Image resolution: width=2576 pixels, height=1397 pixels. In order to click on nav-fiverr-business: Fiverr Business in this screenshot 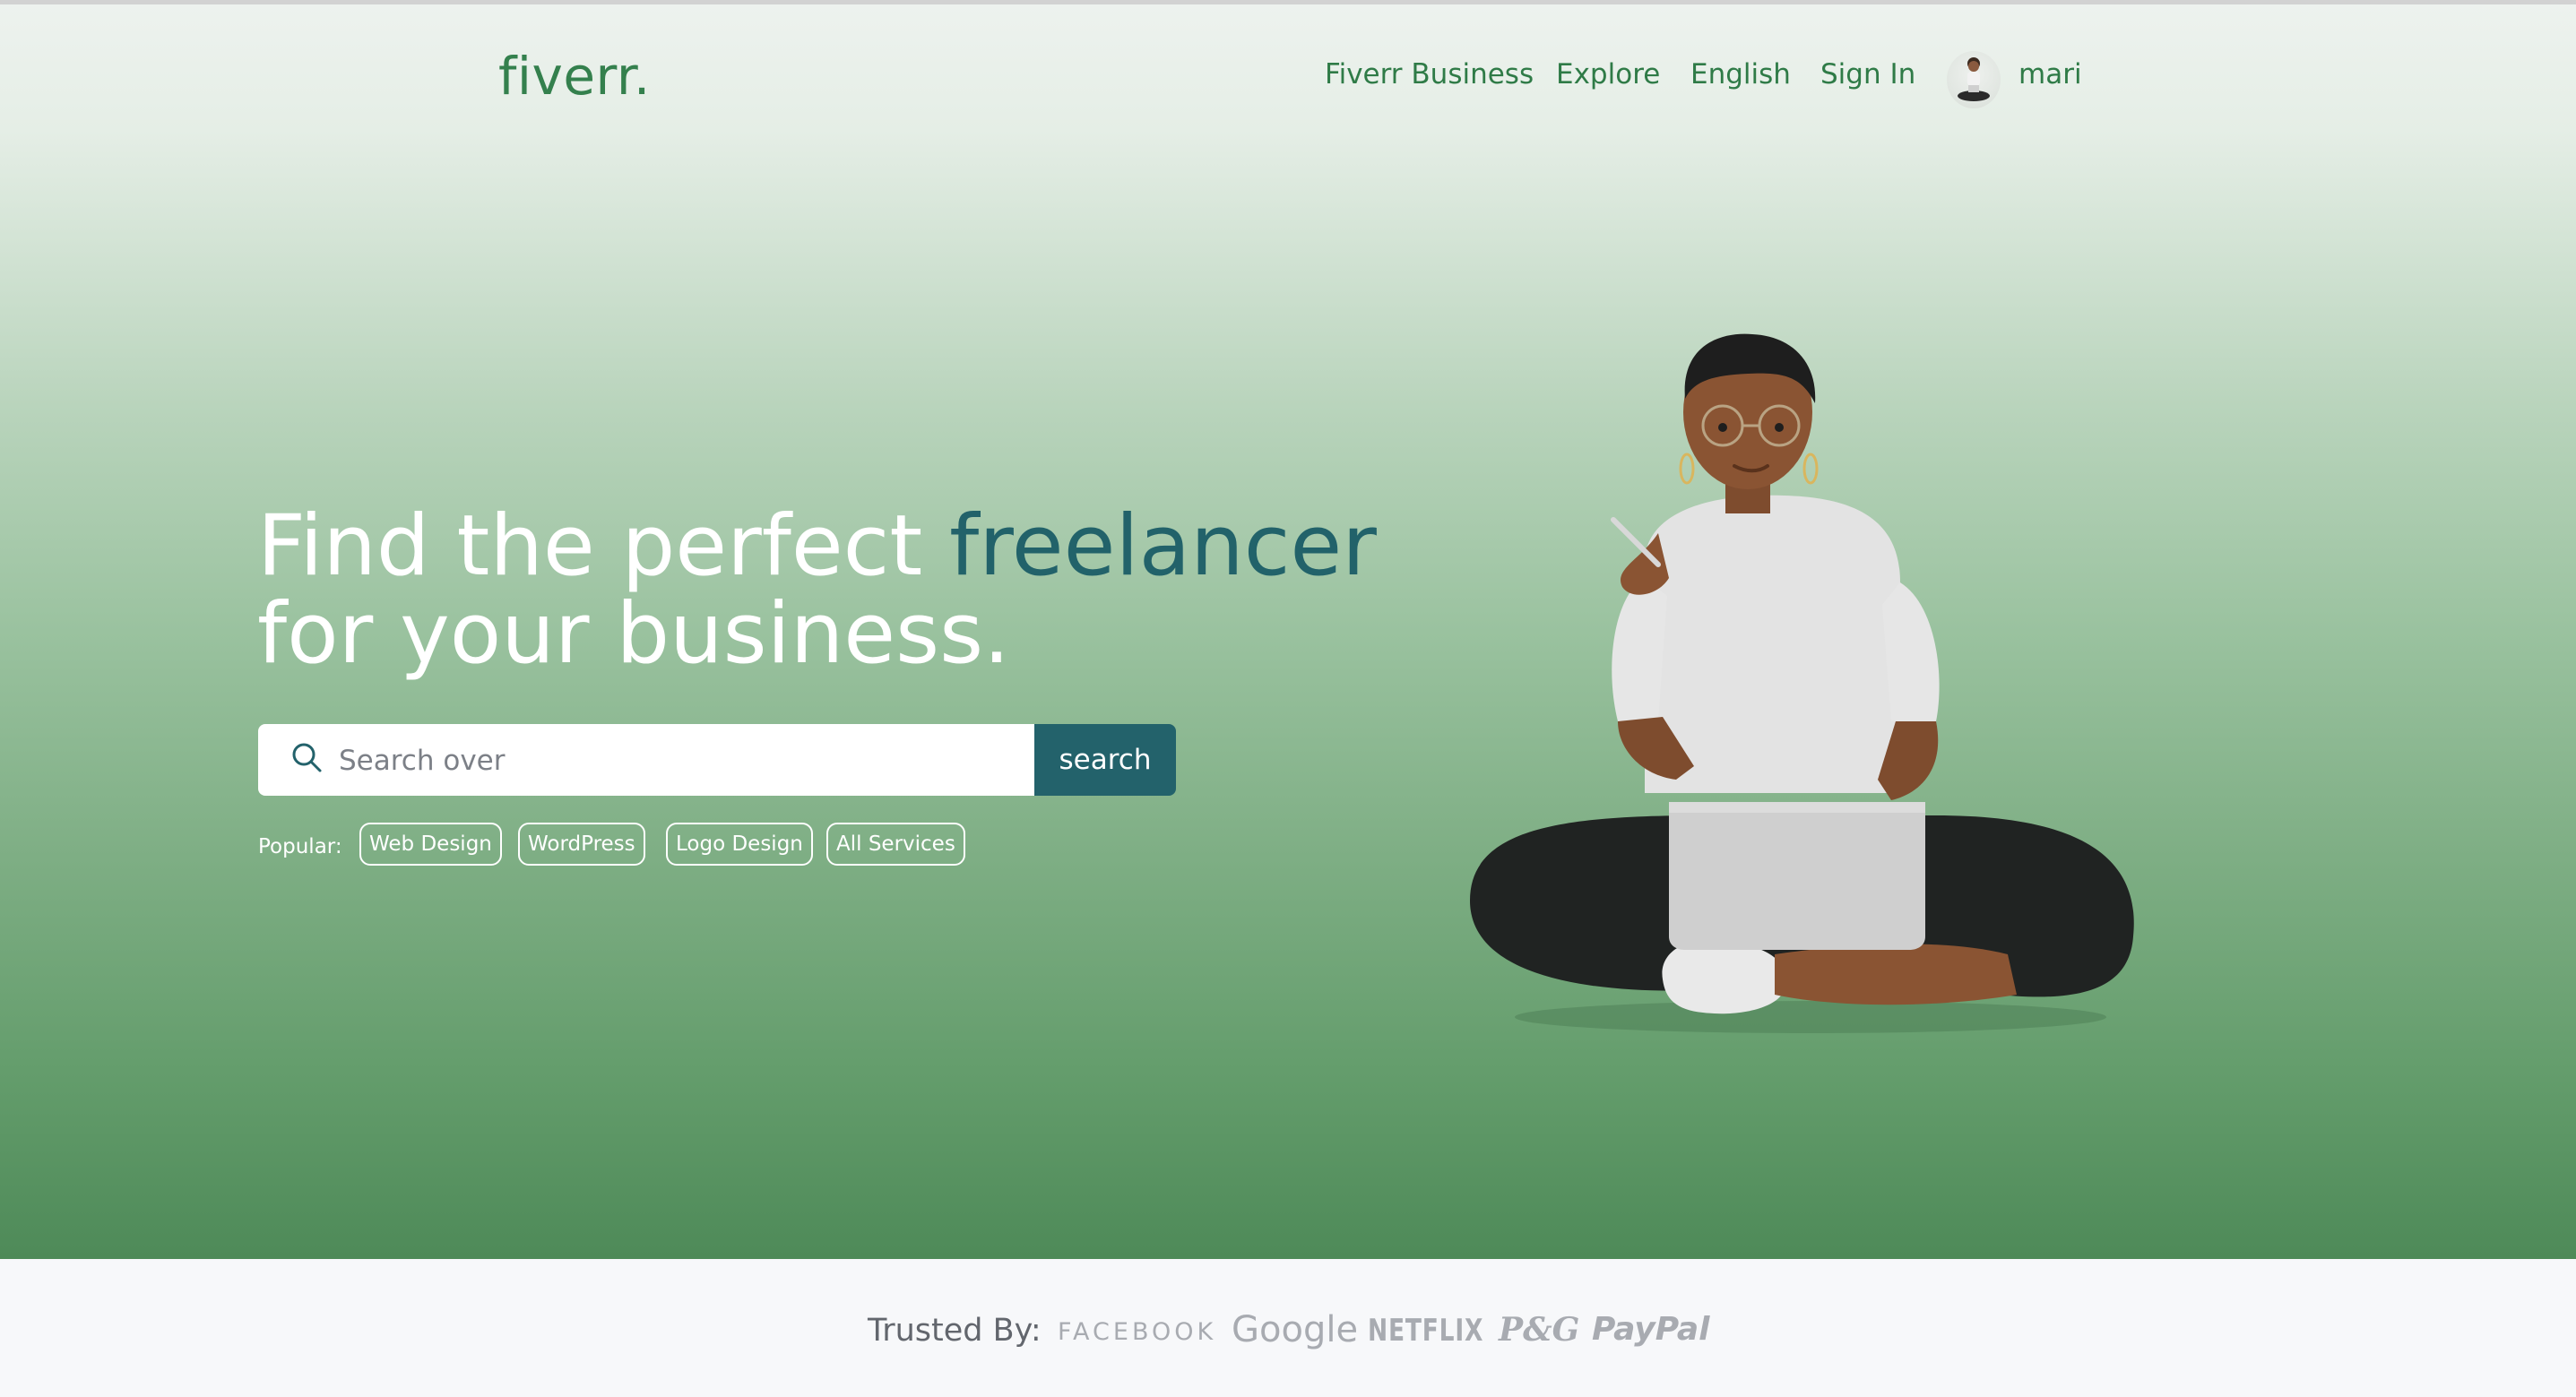, I will do `click(1429, 74)`.